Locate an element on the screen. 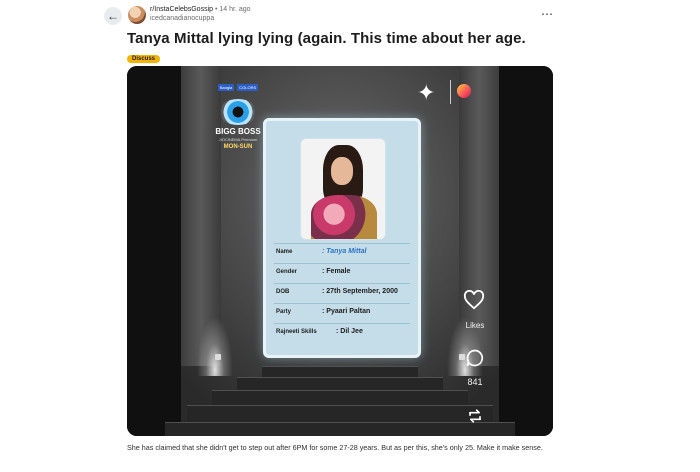  card-row-gender: Gender : Female is located at coordinates (342, 272).